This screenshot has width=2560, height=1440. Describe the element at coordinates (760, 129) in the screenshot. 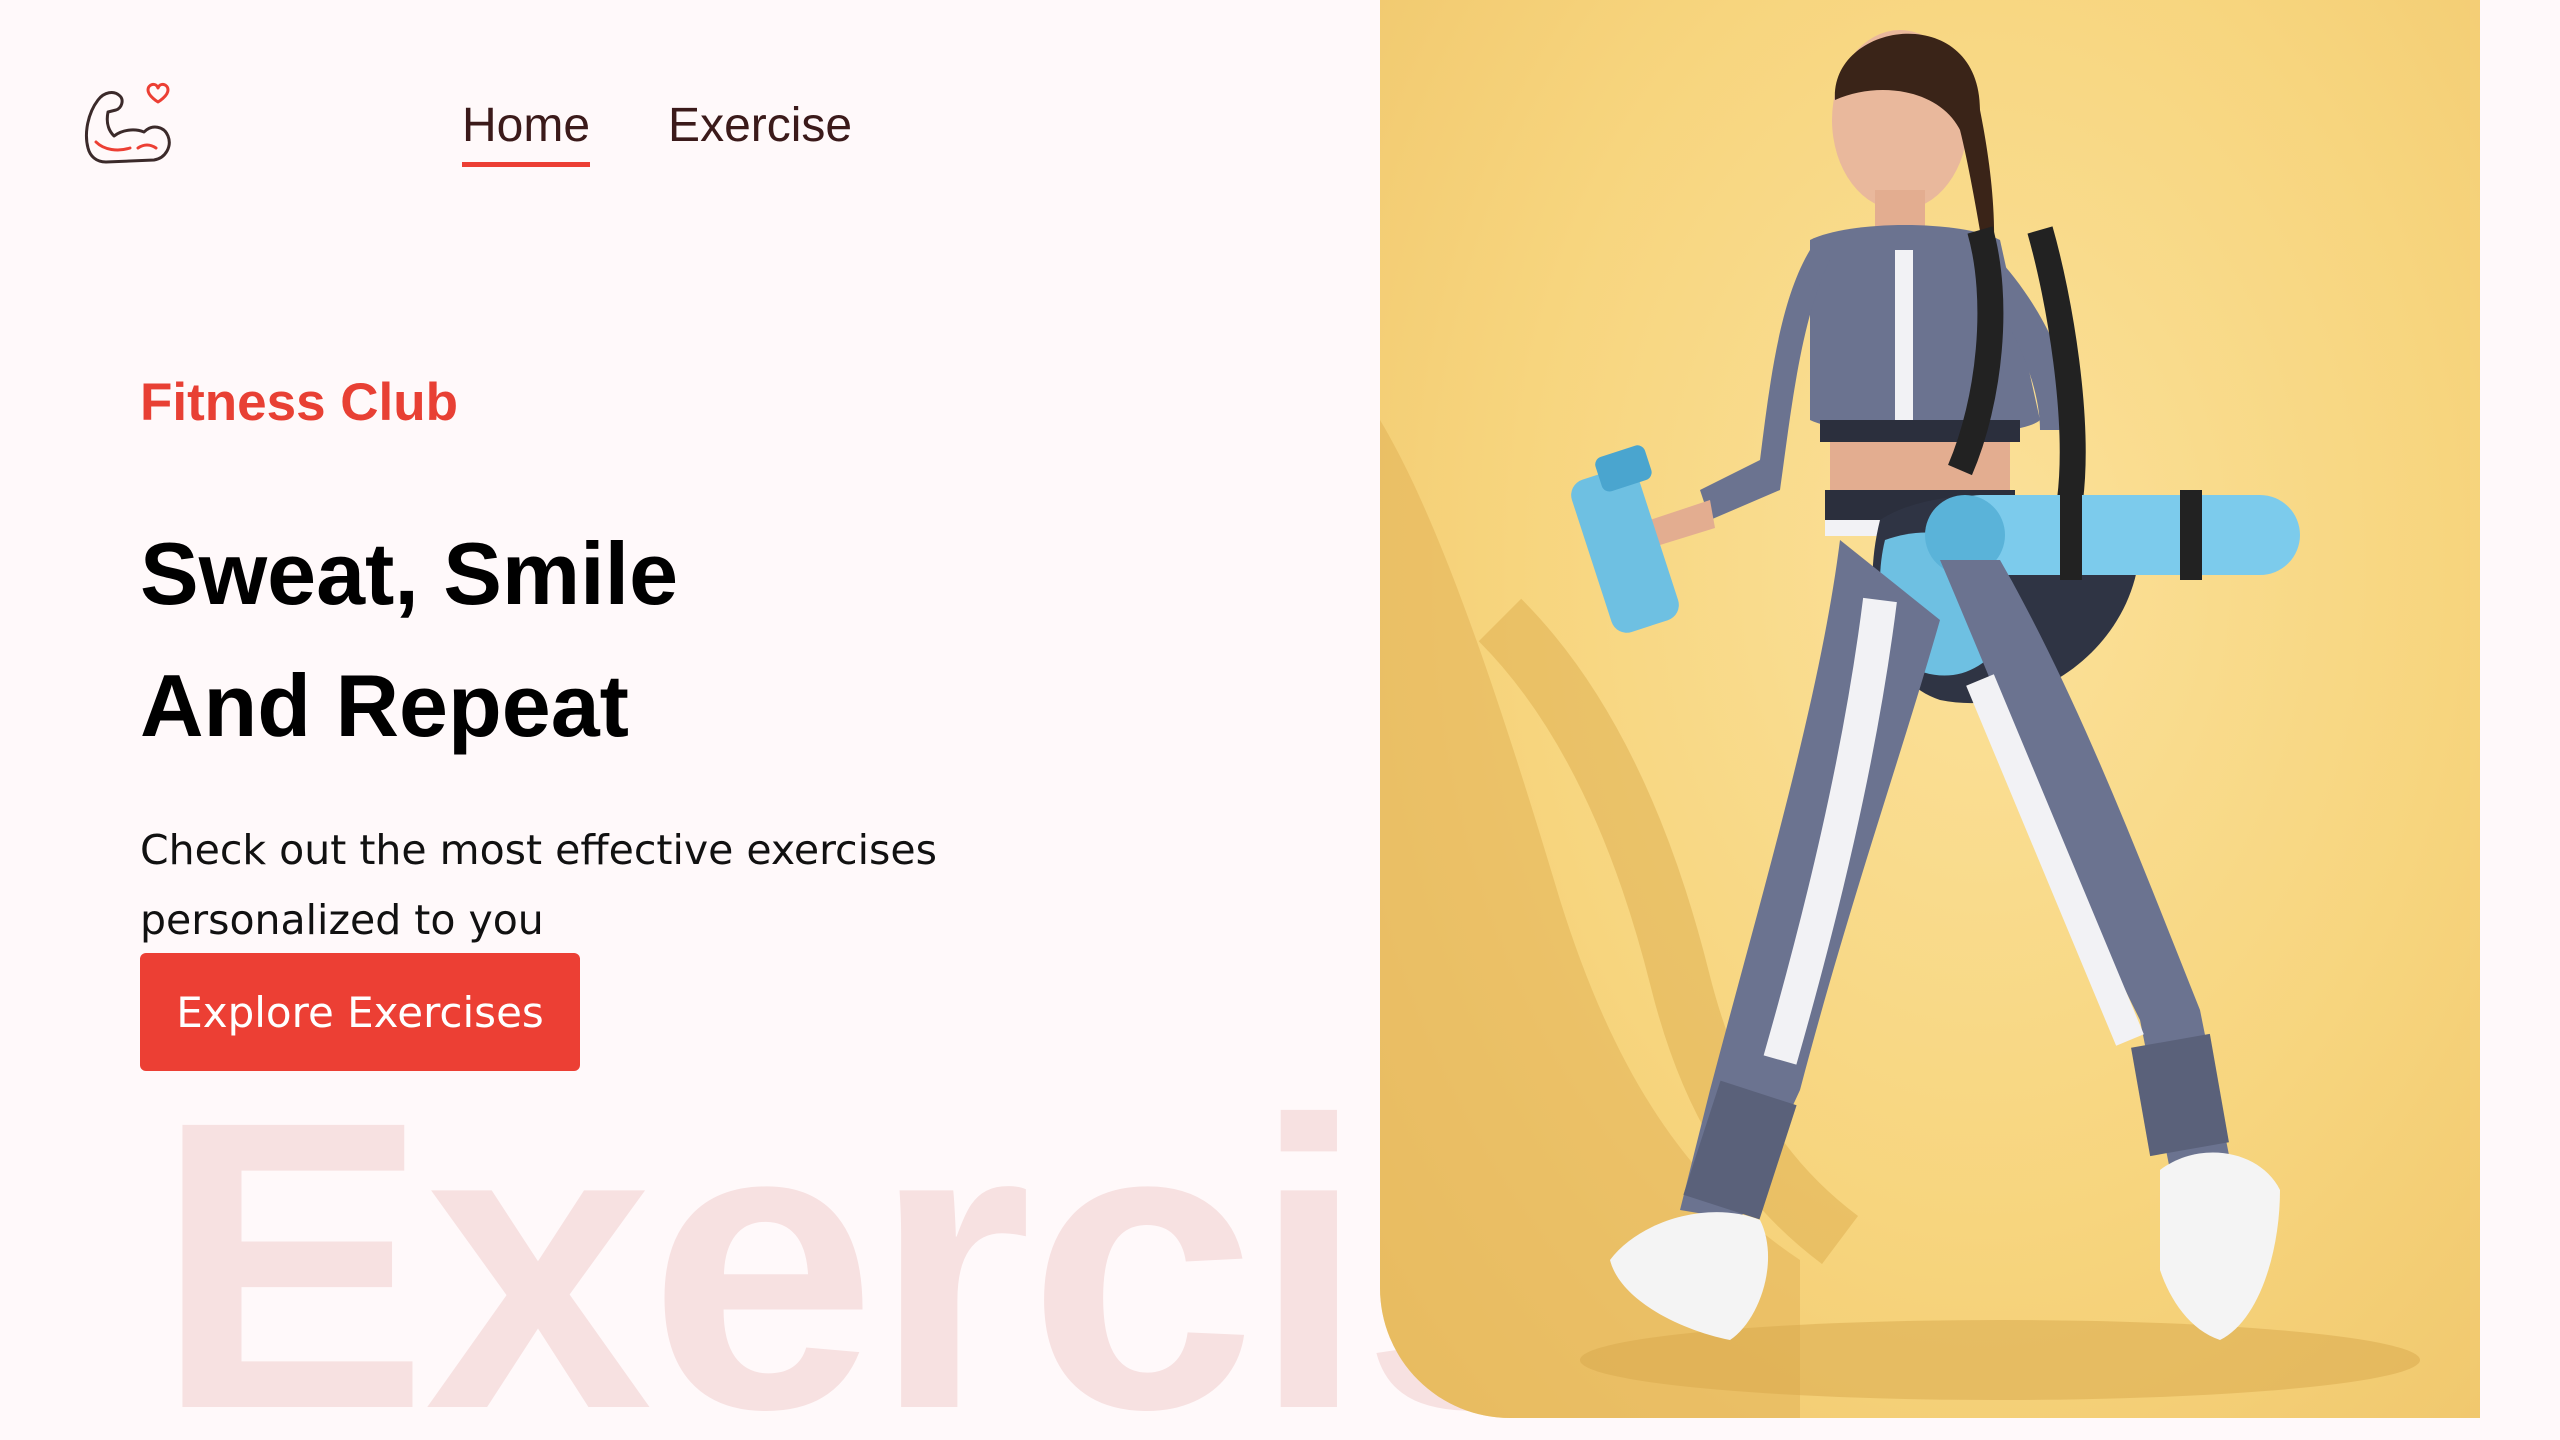

I see `nav-link-exercise: Exercise` at that location.